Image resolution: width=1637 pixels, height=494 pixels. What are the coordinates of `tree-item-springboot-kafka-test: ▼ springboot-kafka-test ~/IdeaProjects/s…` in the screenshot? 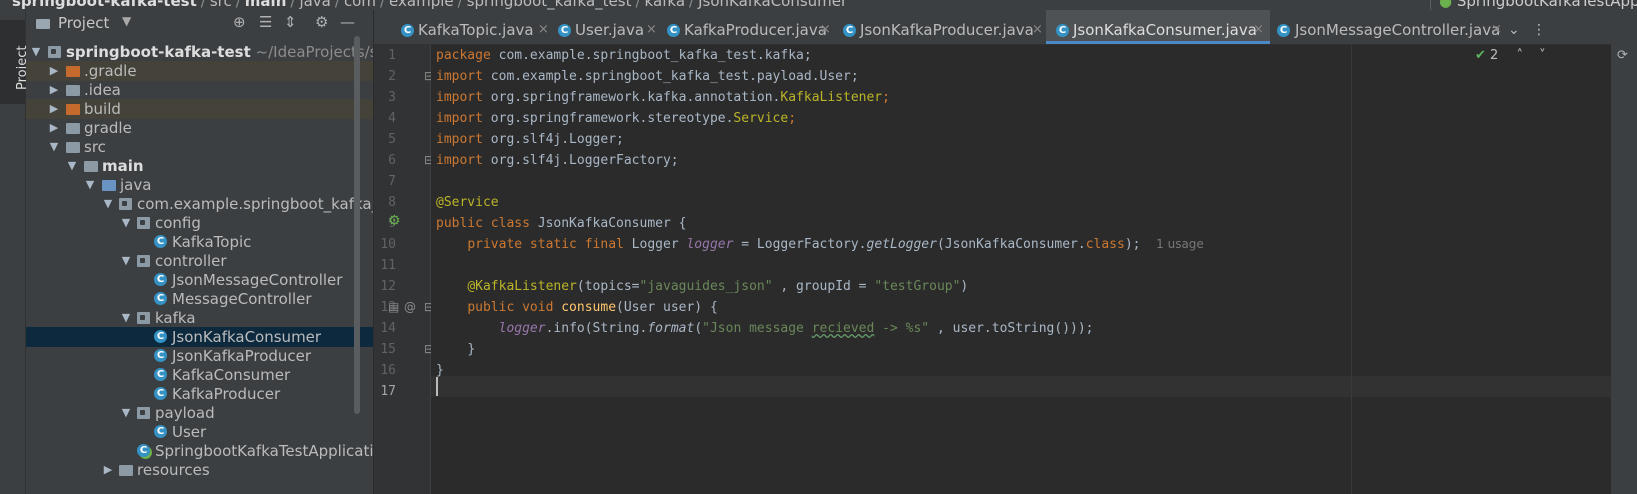 It's located at (199, 52).